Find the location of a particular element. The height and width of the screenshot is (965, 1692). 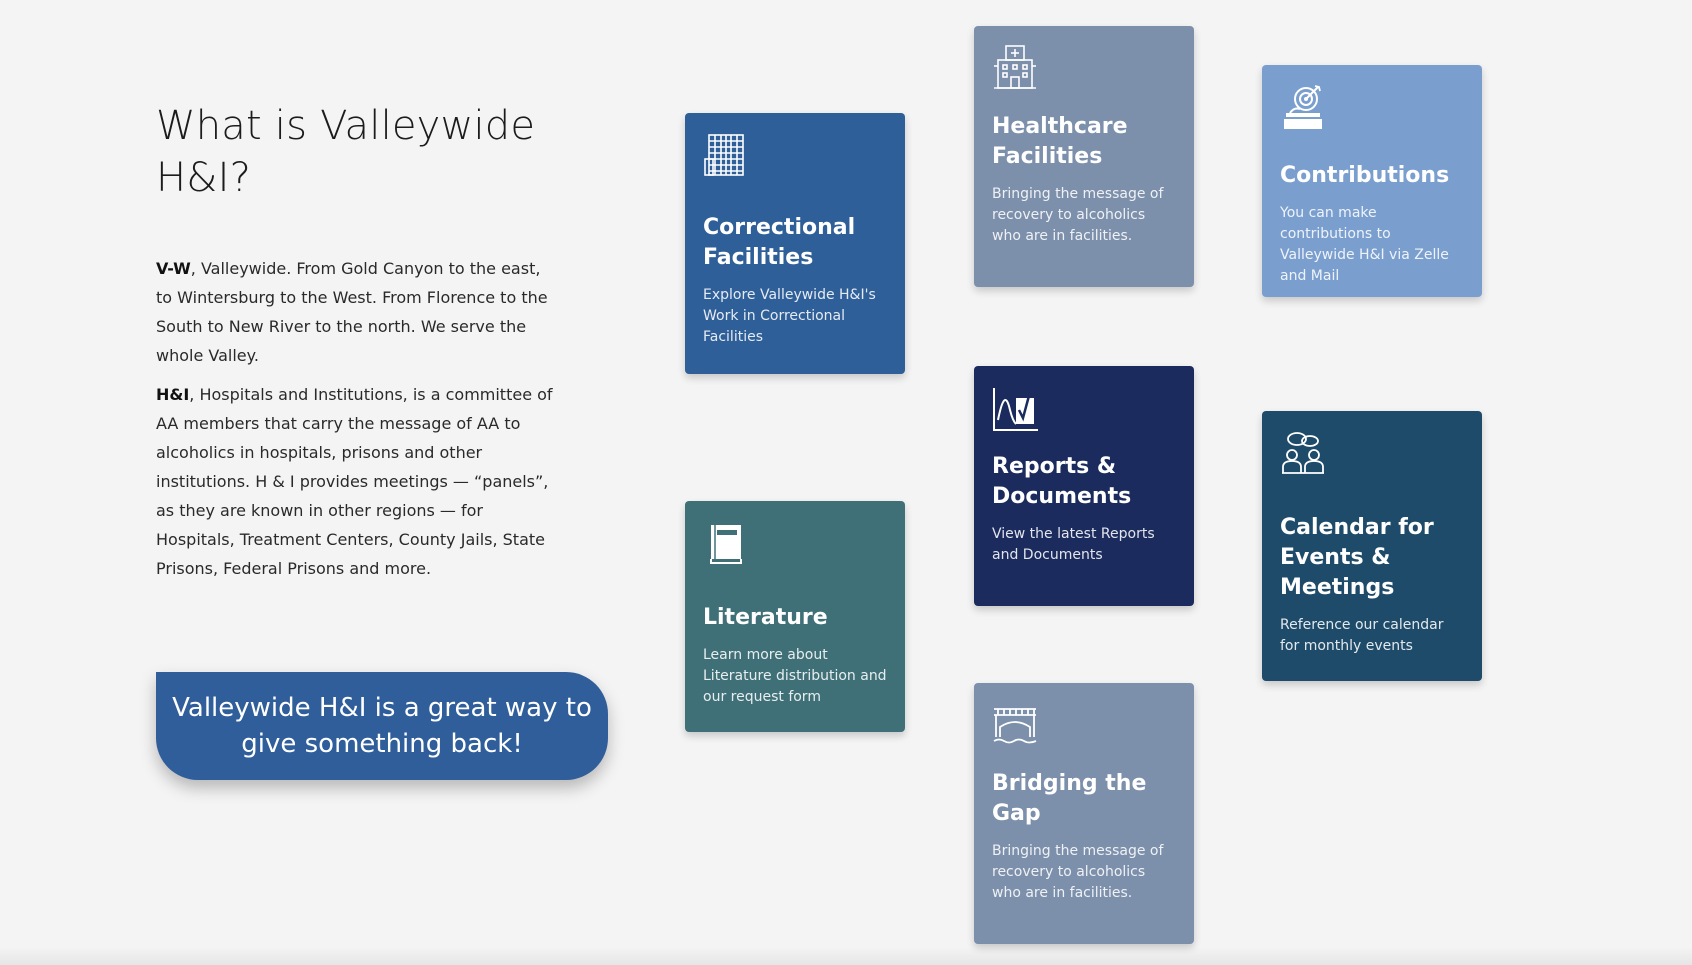

vw-term: V-W is located at coordinates (173, 268).